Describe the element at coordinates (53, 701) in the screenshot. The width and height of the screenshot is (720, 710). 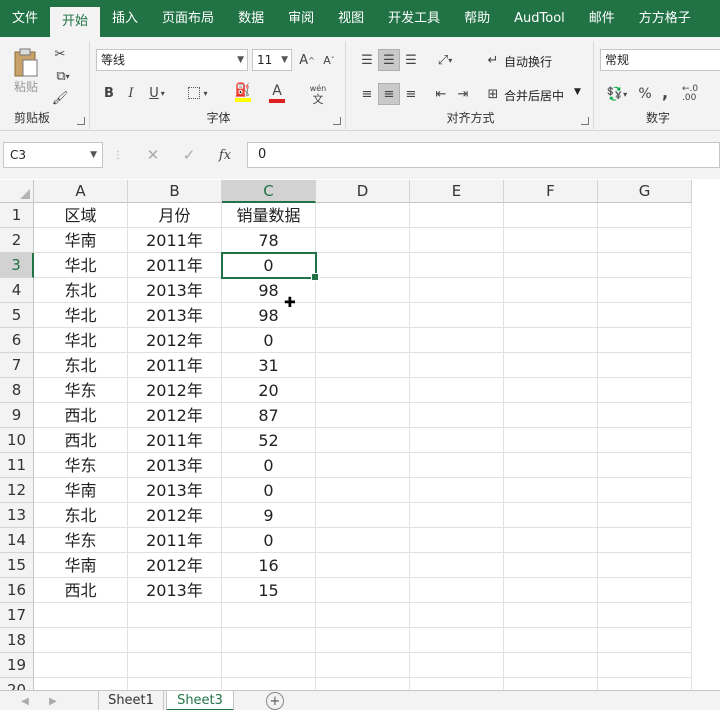
I see `scroll-right-icon: ▶` at that location.